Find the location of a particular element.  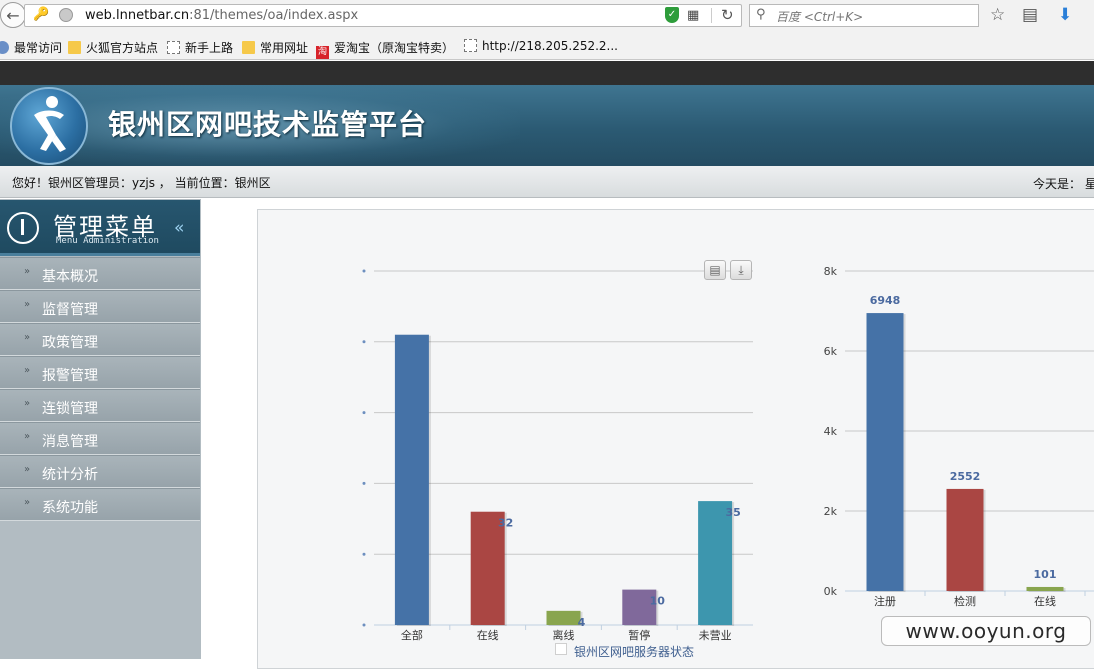

y-tick-label: 8k is located at coordinates (831, 271).